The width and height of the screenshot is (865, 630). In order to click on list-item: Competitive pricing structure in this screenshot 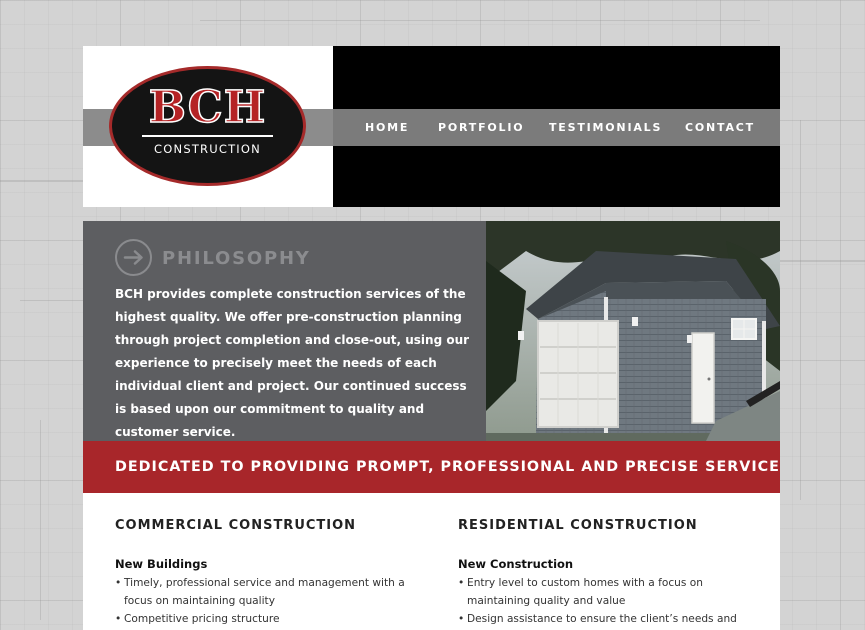, I will do `click(270, 619)`.